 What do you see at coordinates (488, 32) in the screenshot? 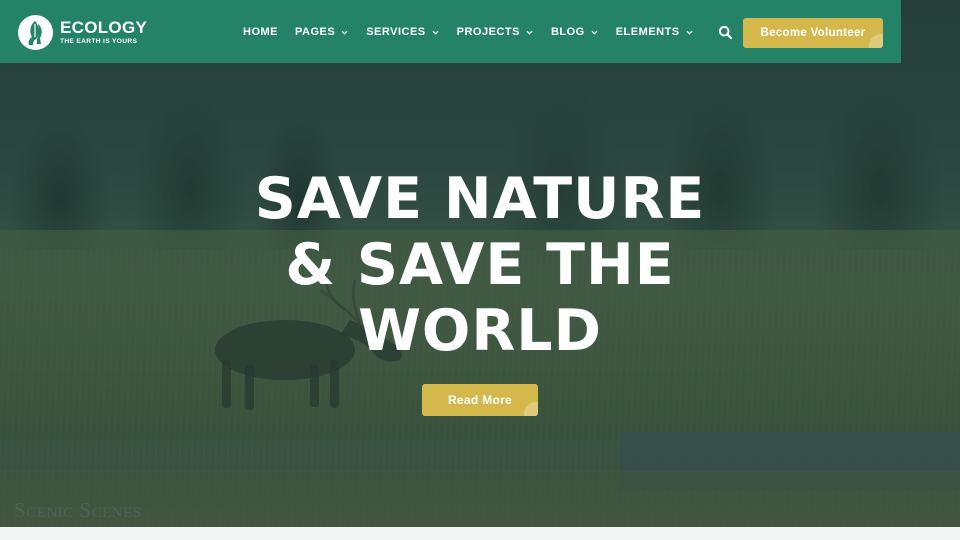
I see `nav-projects-label: PROJECTS` at bounding box center [488, 32].